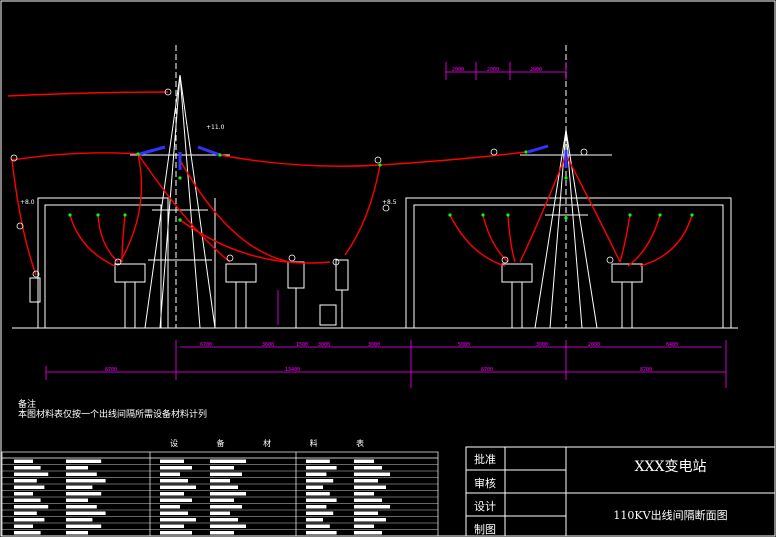  I want to click on dim-row1-4: 3000, so click(324, 345).